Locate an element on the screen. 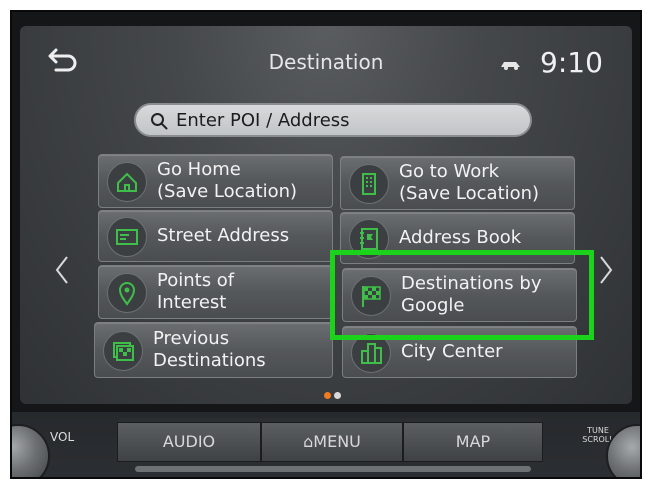  audio-button: AUDIO is located at coordinates (189, 442).